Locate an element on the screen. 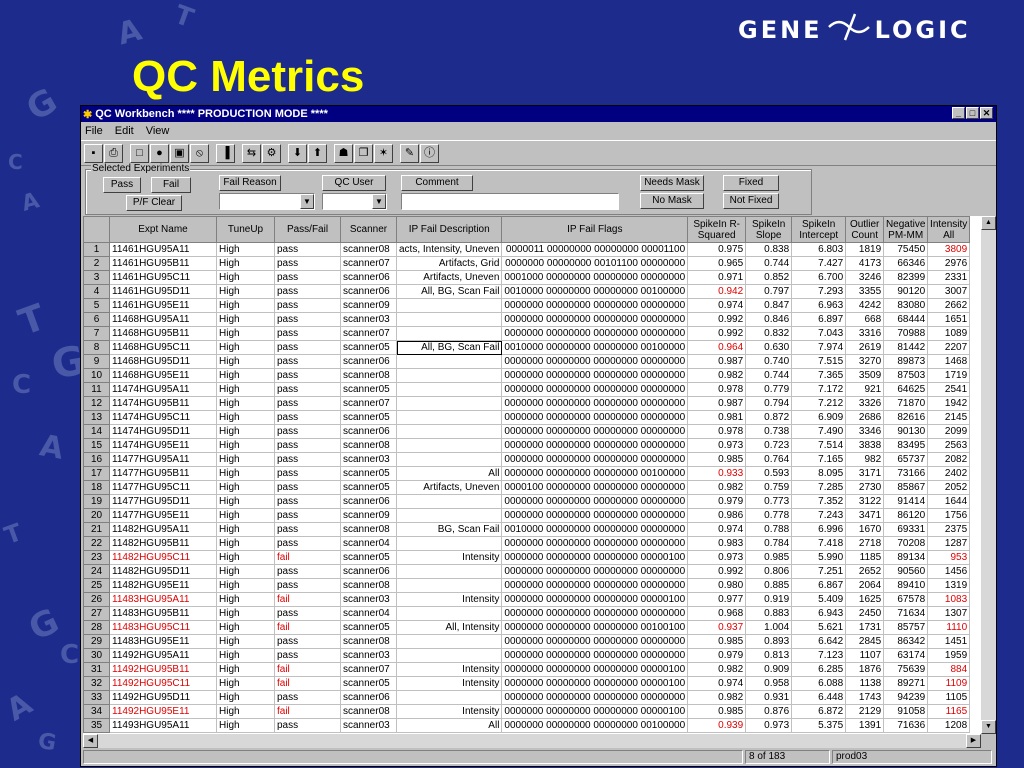 Image resolution: width=1024 pixels, height=768 pixels. table-cell: 3355 is located at coordinates (865, 291).